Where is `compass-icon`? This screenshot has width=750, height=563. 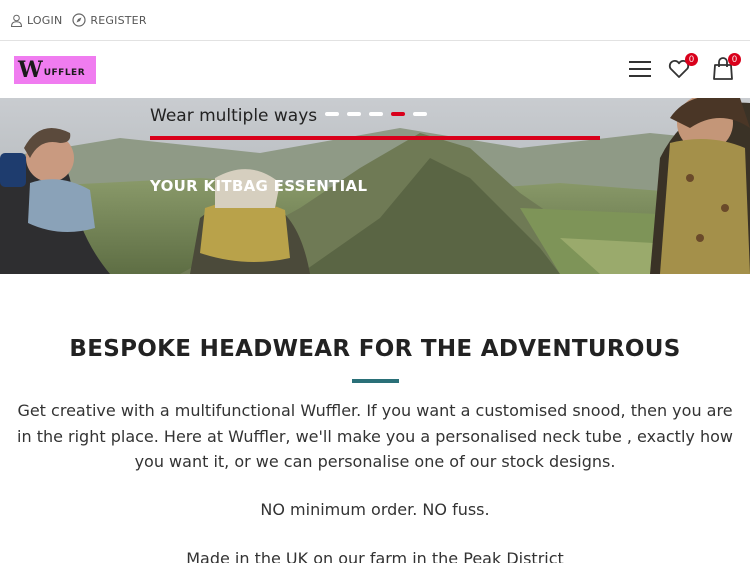
compass-icon is located at coordinates (79, 20).